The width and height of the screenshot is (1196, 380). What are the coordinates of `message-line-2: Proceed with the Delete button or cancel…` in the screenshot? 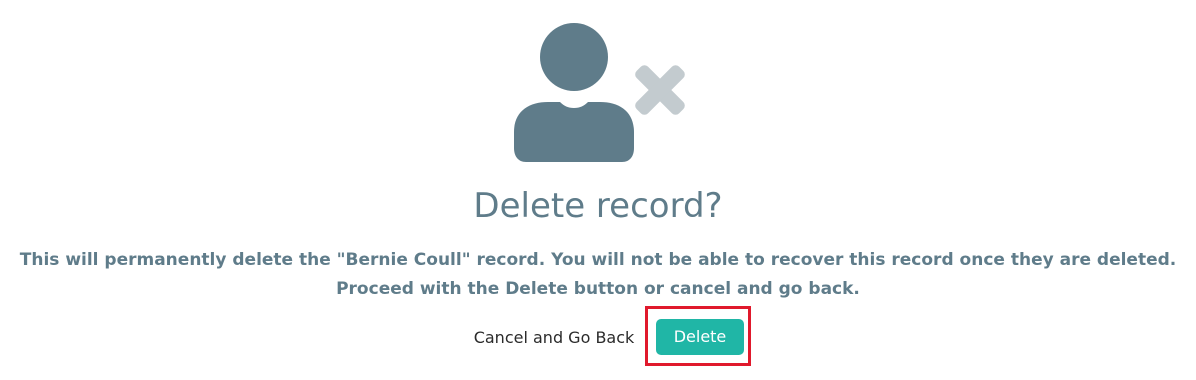 It's located at (598, 289).